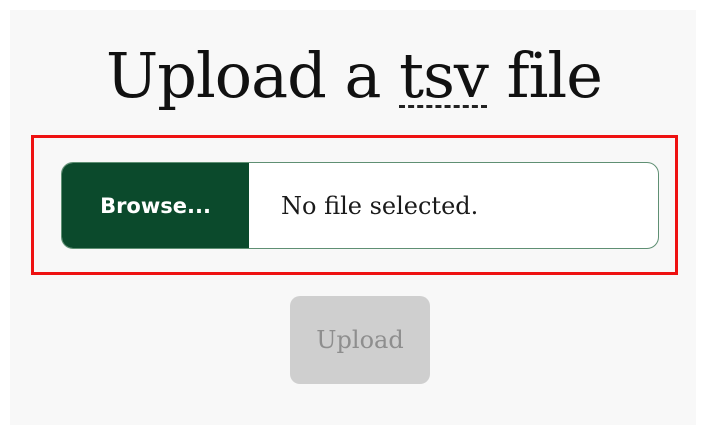 Image resolution: width=708 pixels, height=435 pixels. I want to click on title-prefix: Upload a, so click(253, 75).